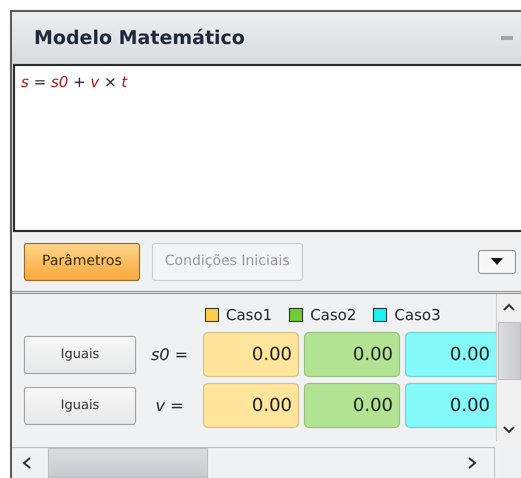 This screenshot has width=521, height=478. Describe the element at coordinates (74, 82) in the screenshot. I see `formula-text: s = s0 + v × t` at that location.